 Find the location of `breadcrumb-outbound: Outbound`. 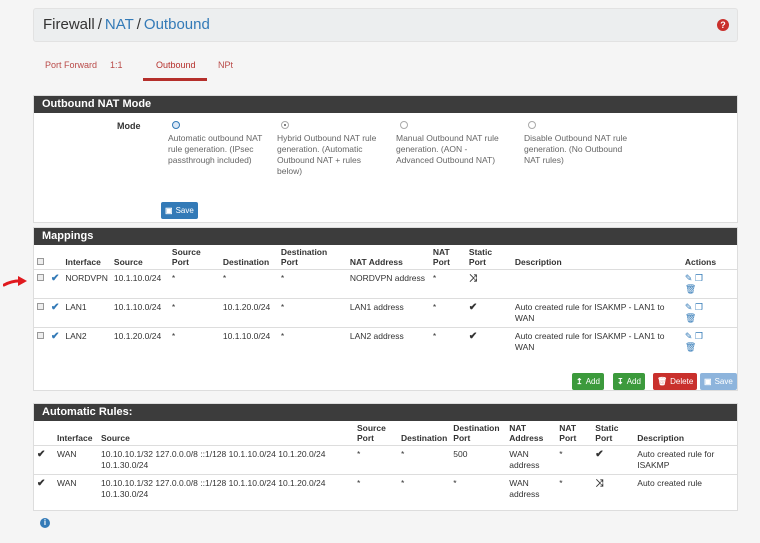

breadcrumb-outbound: Outbound is located at coordinates (177, 24).